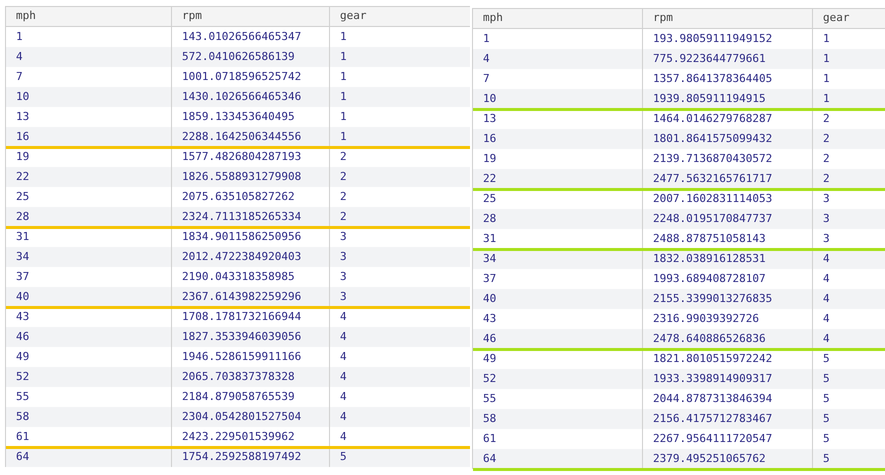  I want to click on table-cell: 5, so click(399, 457).